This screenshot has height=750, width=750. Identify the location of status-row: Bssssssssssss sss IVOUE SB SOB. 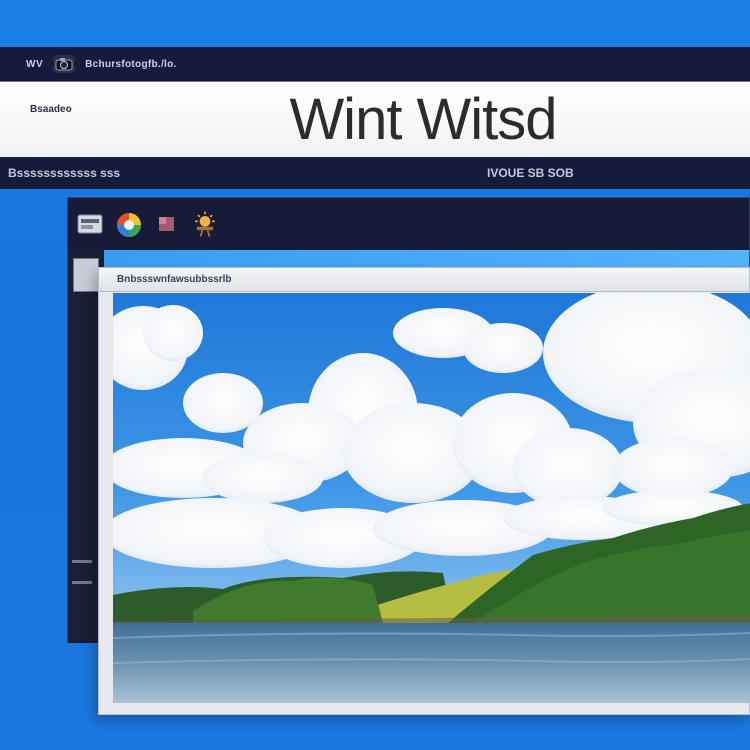
(375, 174).